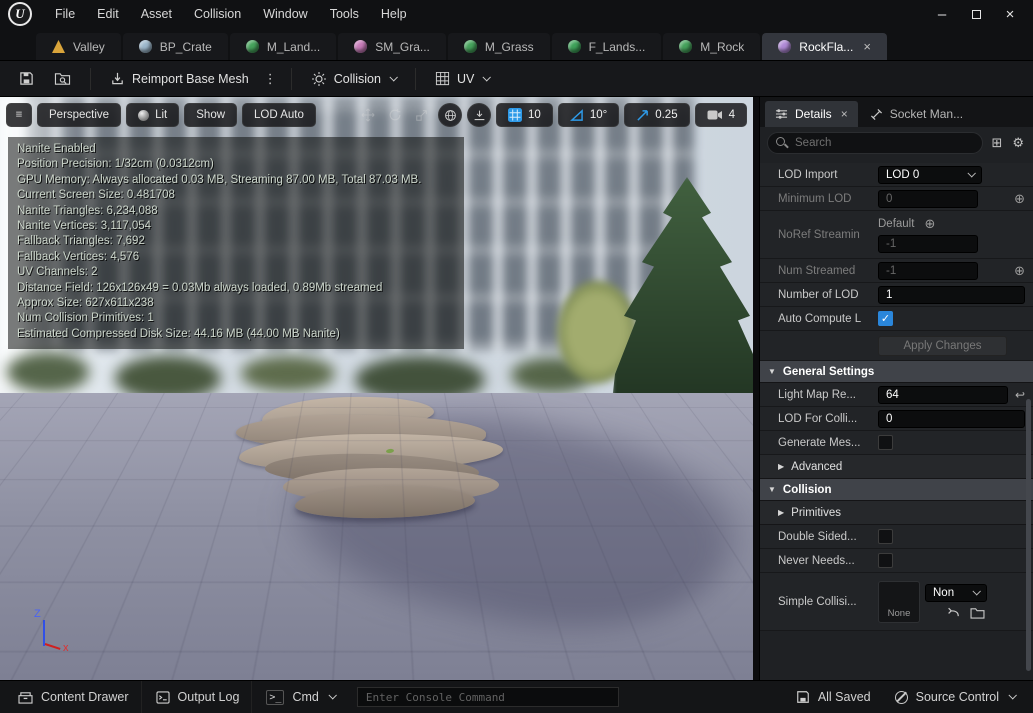 The width and height of the screenshot is (1033, 713). I want to click on noref-streaming-input: -1, so click(928, 244).